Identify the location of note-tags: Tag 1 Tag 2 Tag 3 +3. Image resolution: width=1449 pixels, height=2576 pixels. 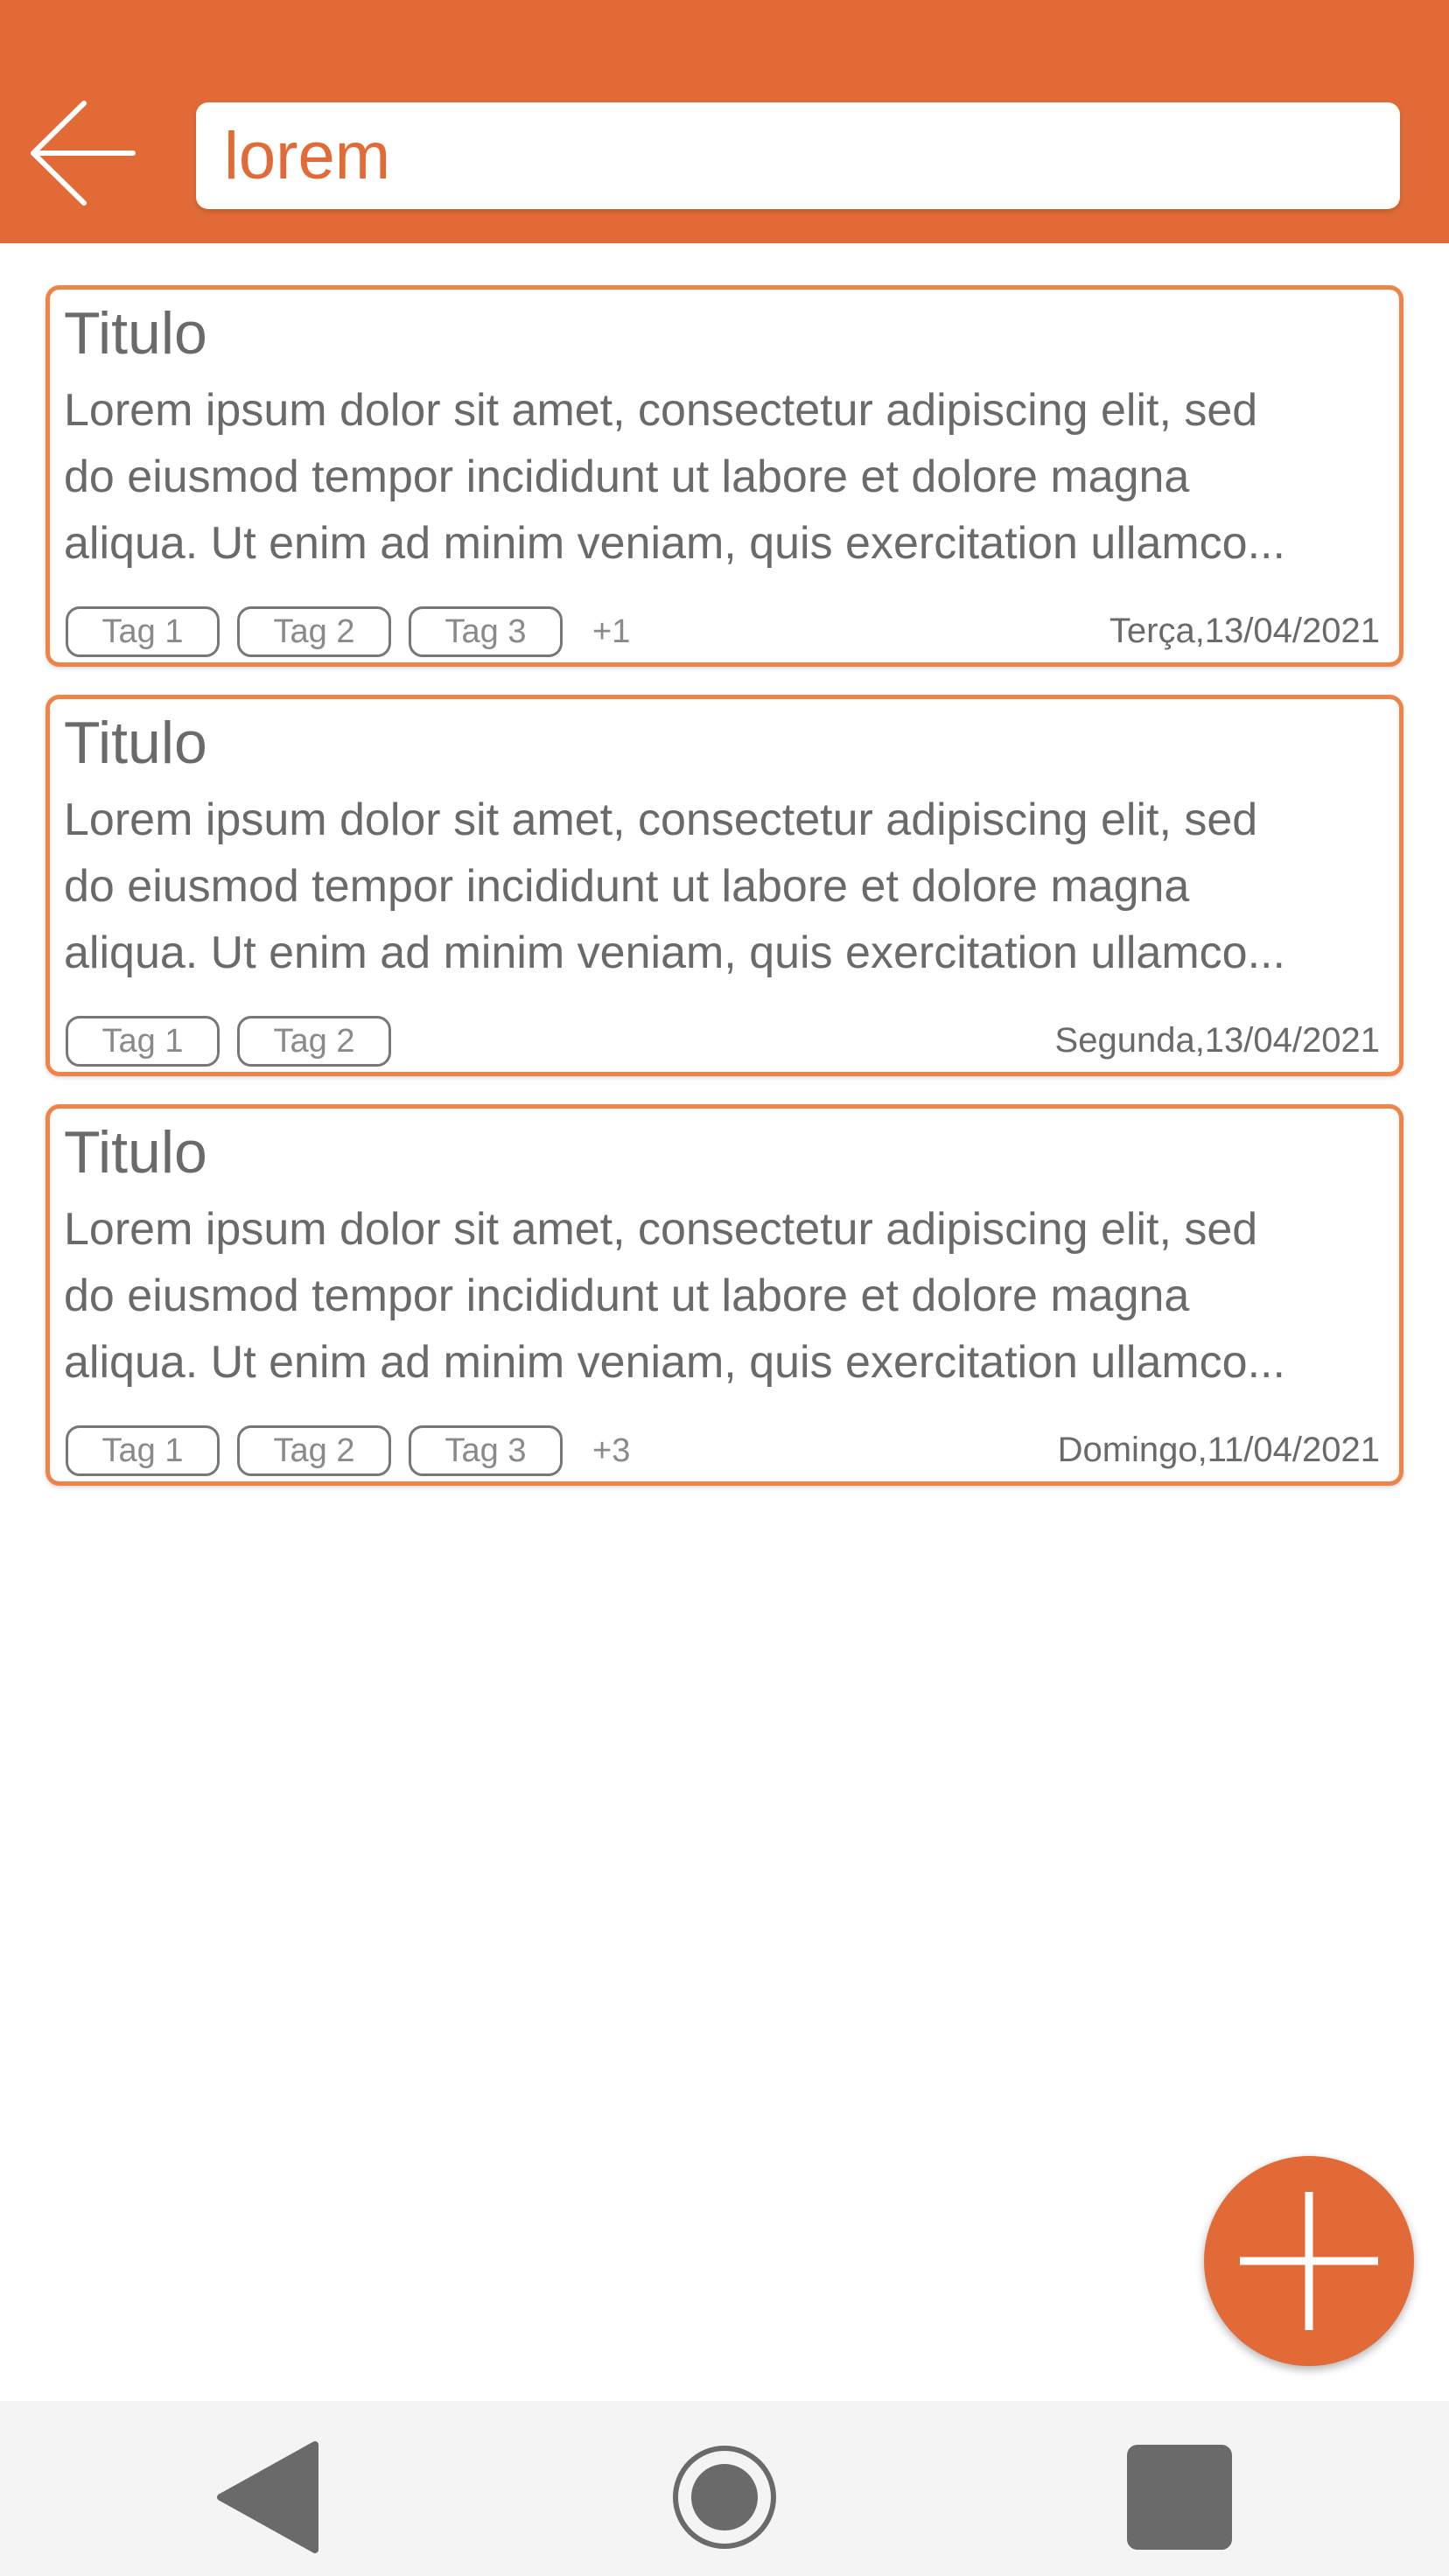
(348, 1450).